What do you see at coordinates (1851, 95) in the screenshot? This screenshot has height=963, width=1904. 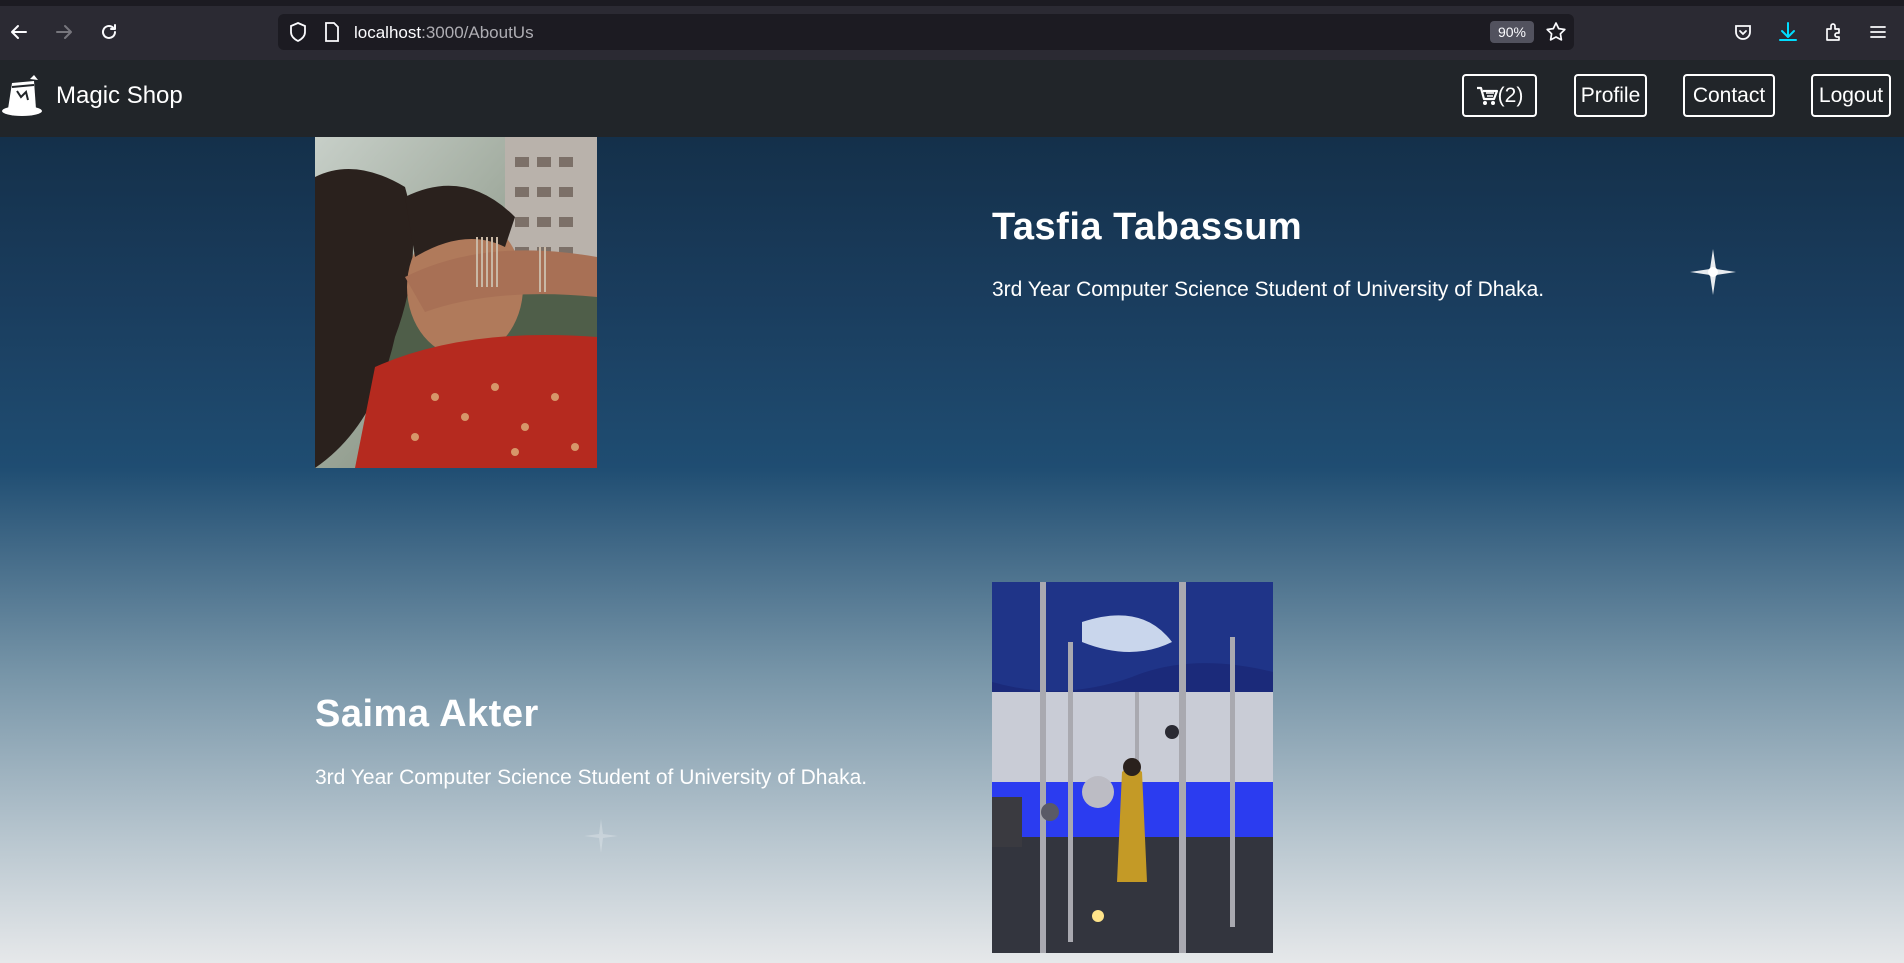 I see `logout-button: Logout` at bounding box center [1851, 95].